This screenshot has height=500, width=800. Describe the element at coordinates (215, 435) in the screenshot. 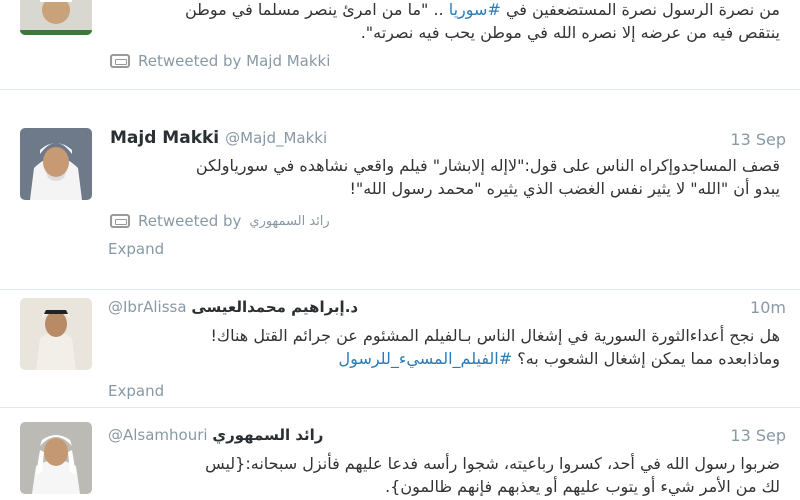

I see `tweet-author: @Alsamhouri رائد السمهوري` at that location.